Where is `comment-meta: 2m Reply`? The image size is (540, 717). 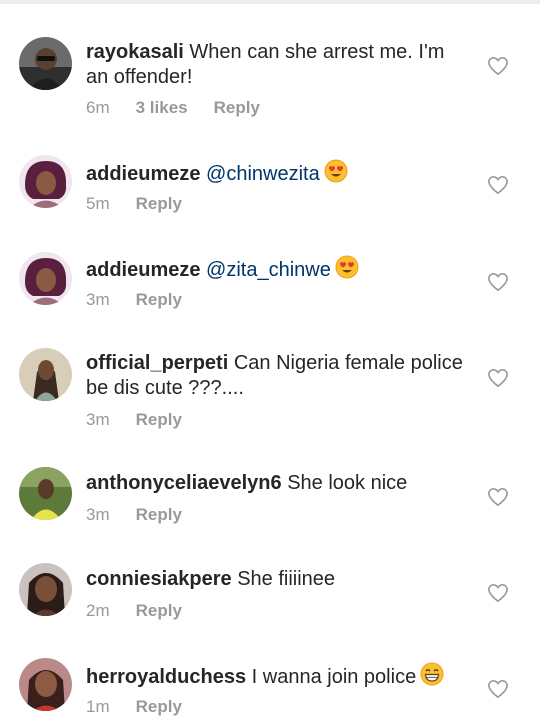
comment-meta: 2m Reply is located at coordinates (147, 611).